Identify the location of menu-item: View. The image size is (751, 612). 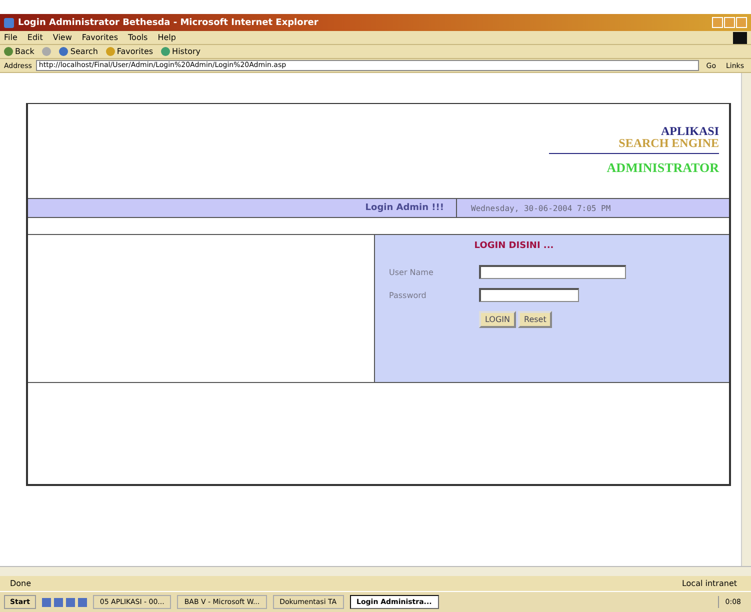
(62, 37).